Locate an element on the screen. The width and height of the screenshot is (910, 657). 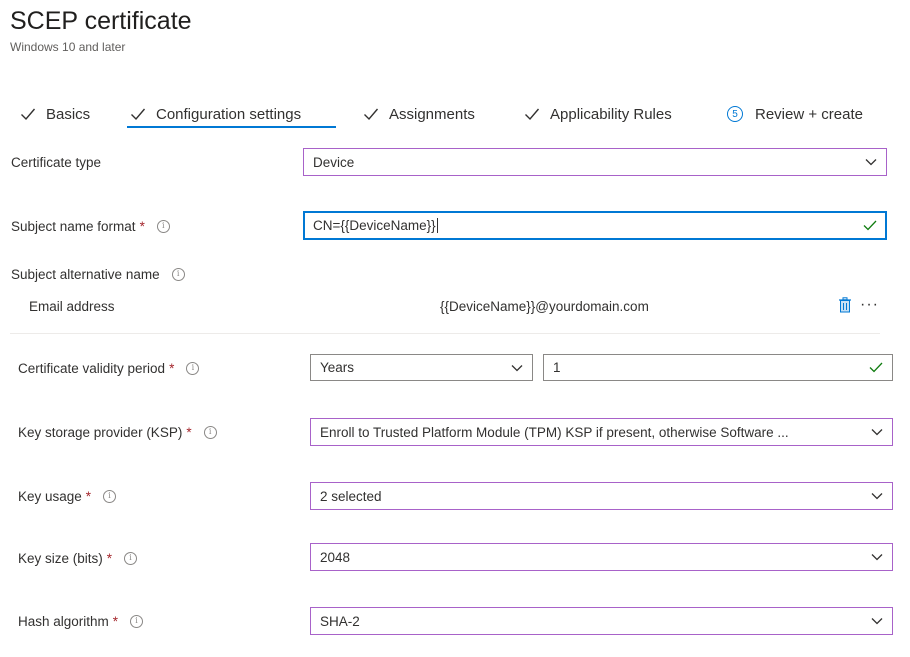
tab-configuration-settings: Configuration settings is located at coordinates (215, 114).